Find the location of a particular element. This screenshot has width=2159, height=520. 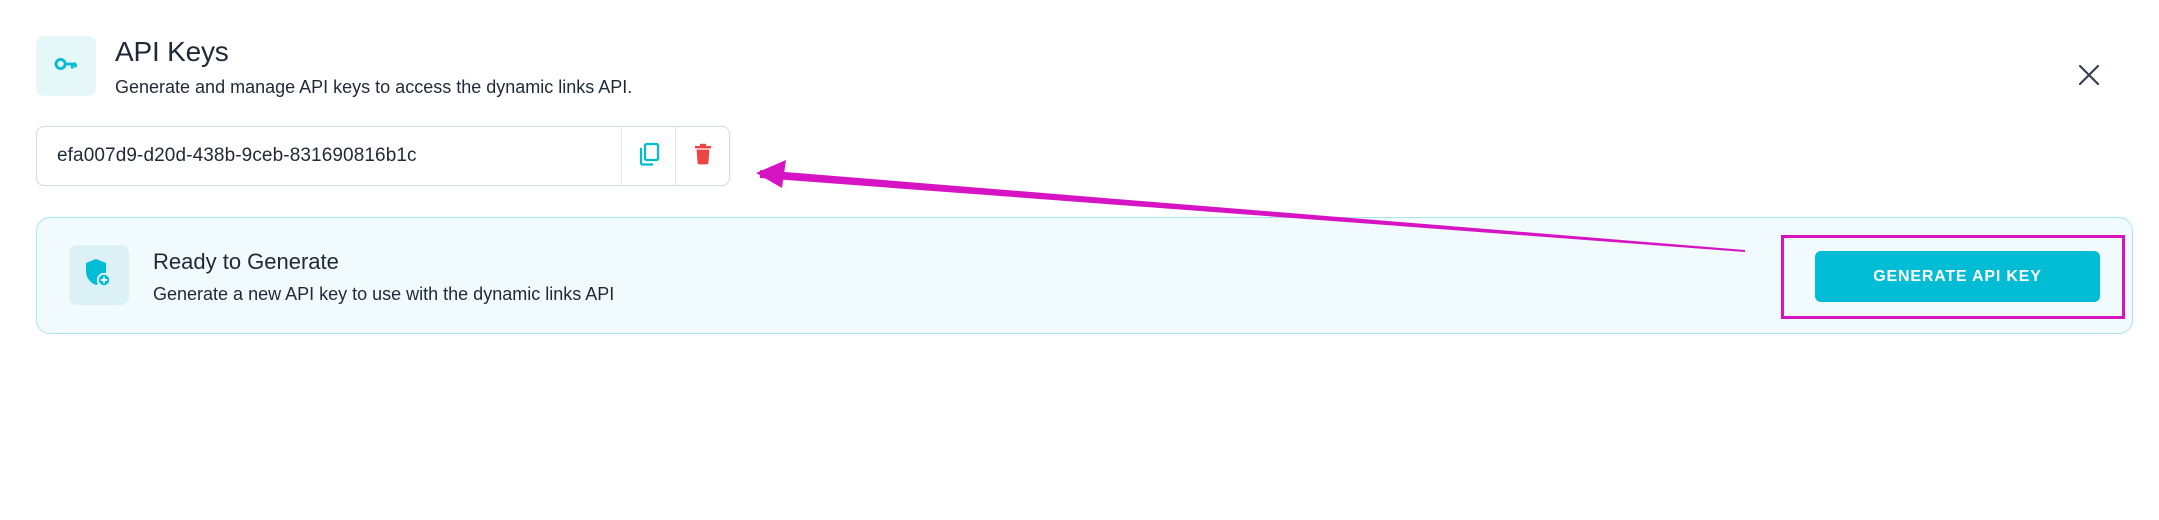

close-icon is located at coordinates (2089, 77).